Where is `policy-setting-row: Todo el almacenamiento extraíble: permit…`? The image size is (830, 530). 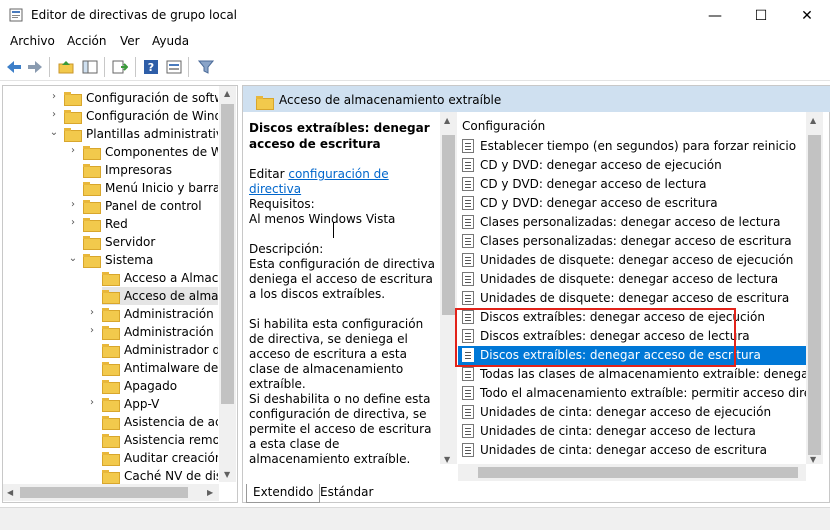
policy-setting-row: Todo el almacenamiento extraíble: permit… is located at coordinates (632, 393).